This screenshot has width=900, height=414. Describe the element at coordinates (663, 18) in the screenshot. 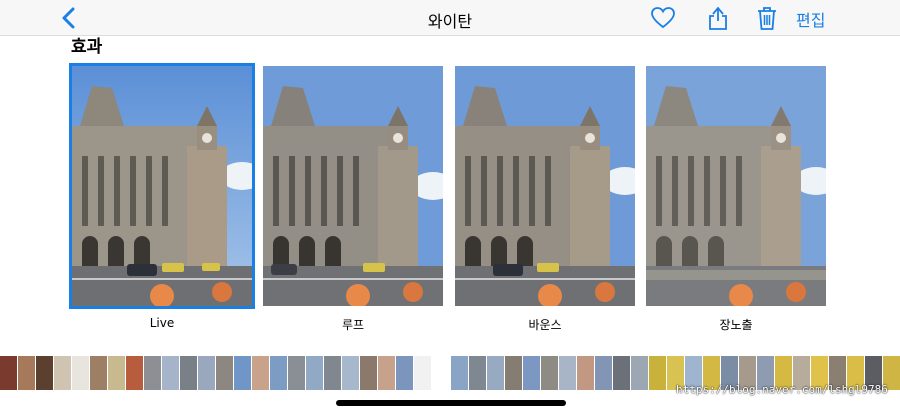

I see `heart-icon` at that location.